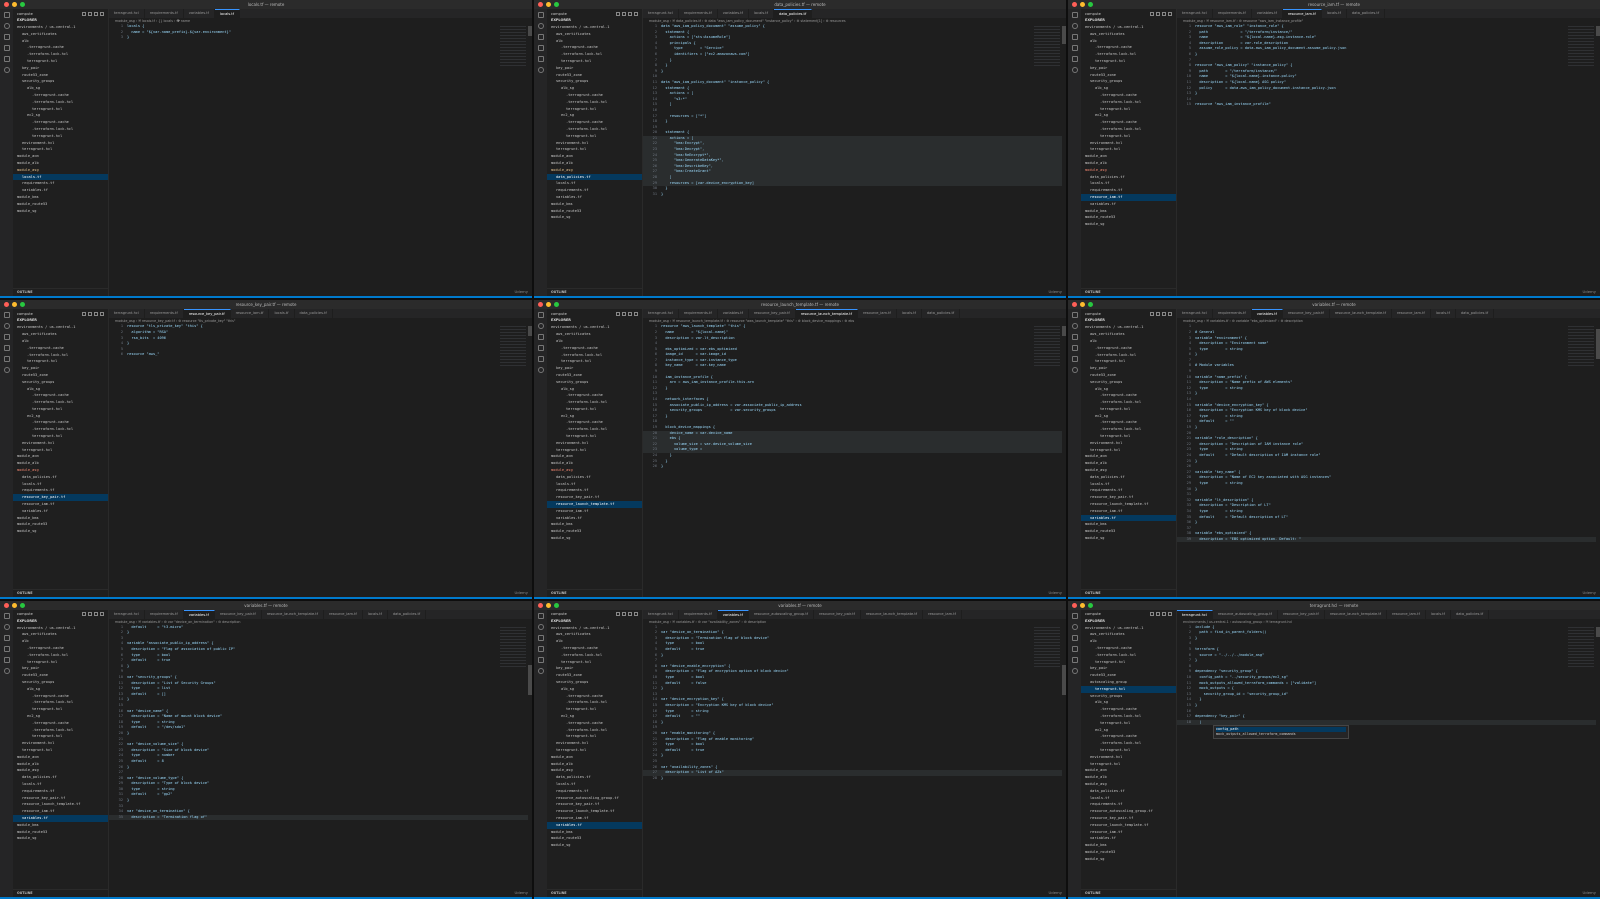 The image size is (1600, 899). I want to click on autocomplete-option: mock_outputs_allowed_terraform_commands, so click(1281, 734).